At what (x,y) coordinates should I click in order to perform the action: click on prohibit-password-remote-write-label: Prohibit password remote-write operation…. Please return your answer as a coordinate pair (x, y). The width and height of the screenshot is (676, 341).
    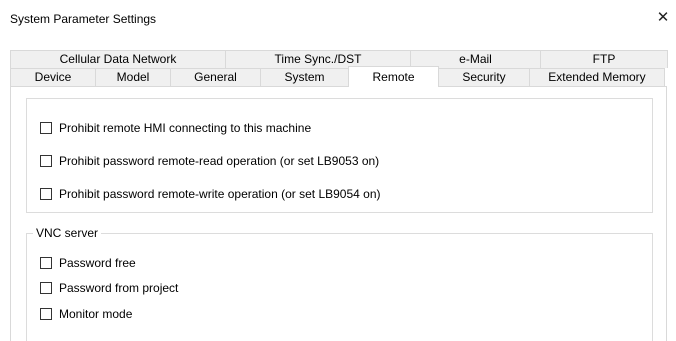
    Looking at the image, I should click on (220, 194).